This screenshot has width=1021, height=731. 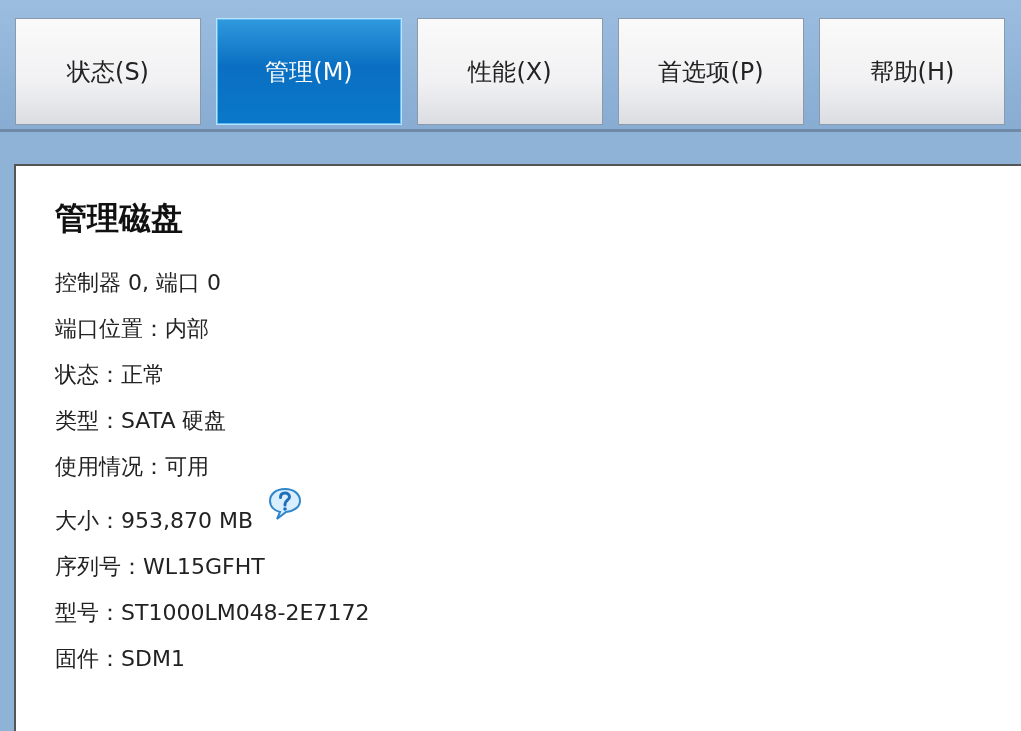 I want to click on info-line: 大小：953,870 MB, so click(x=154, y=521).